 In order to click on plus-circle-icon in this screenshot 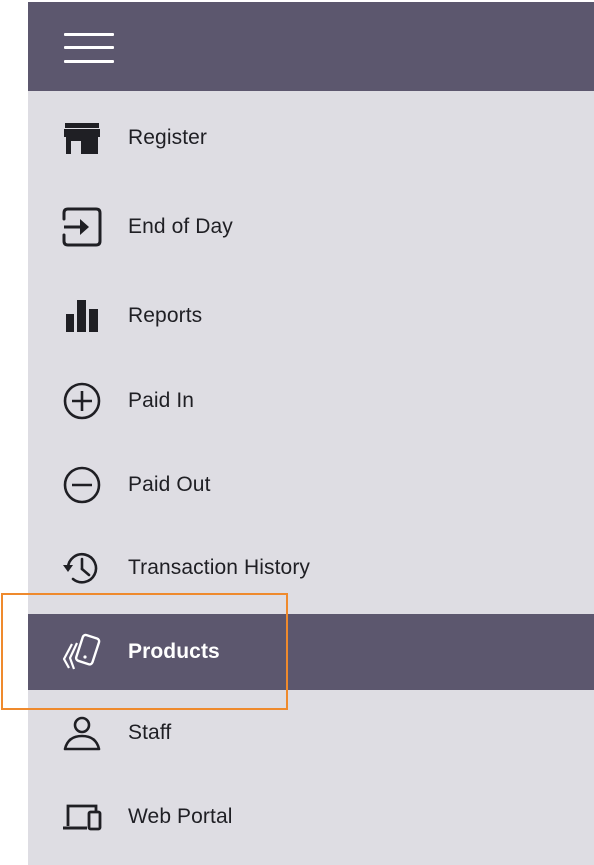, I will do `click(82, 401)`.